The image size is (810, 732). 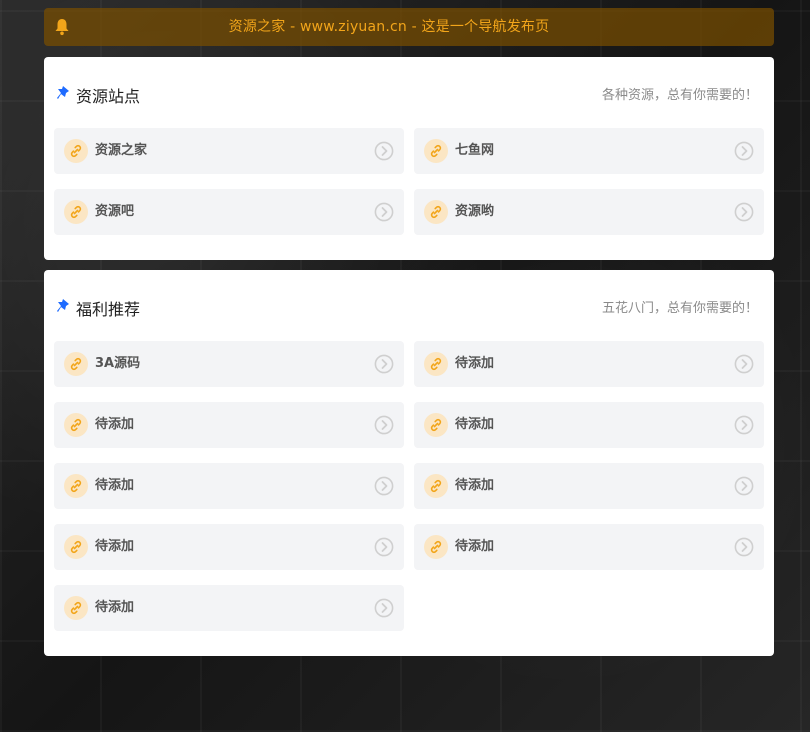 I want to click on section-title: 资源站点, so click(x=108, y=96).